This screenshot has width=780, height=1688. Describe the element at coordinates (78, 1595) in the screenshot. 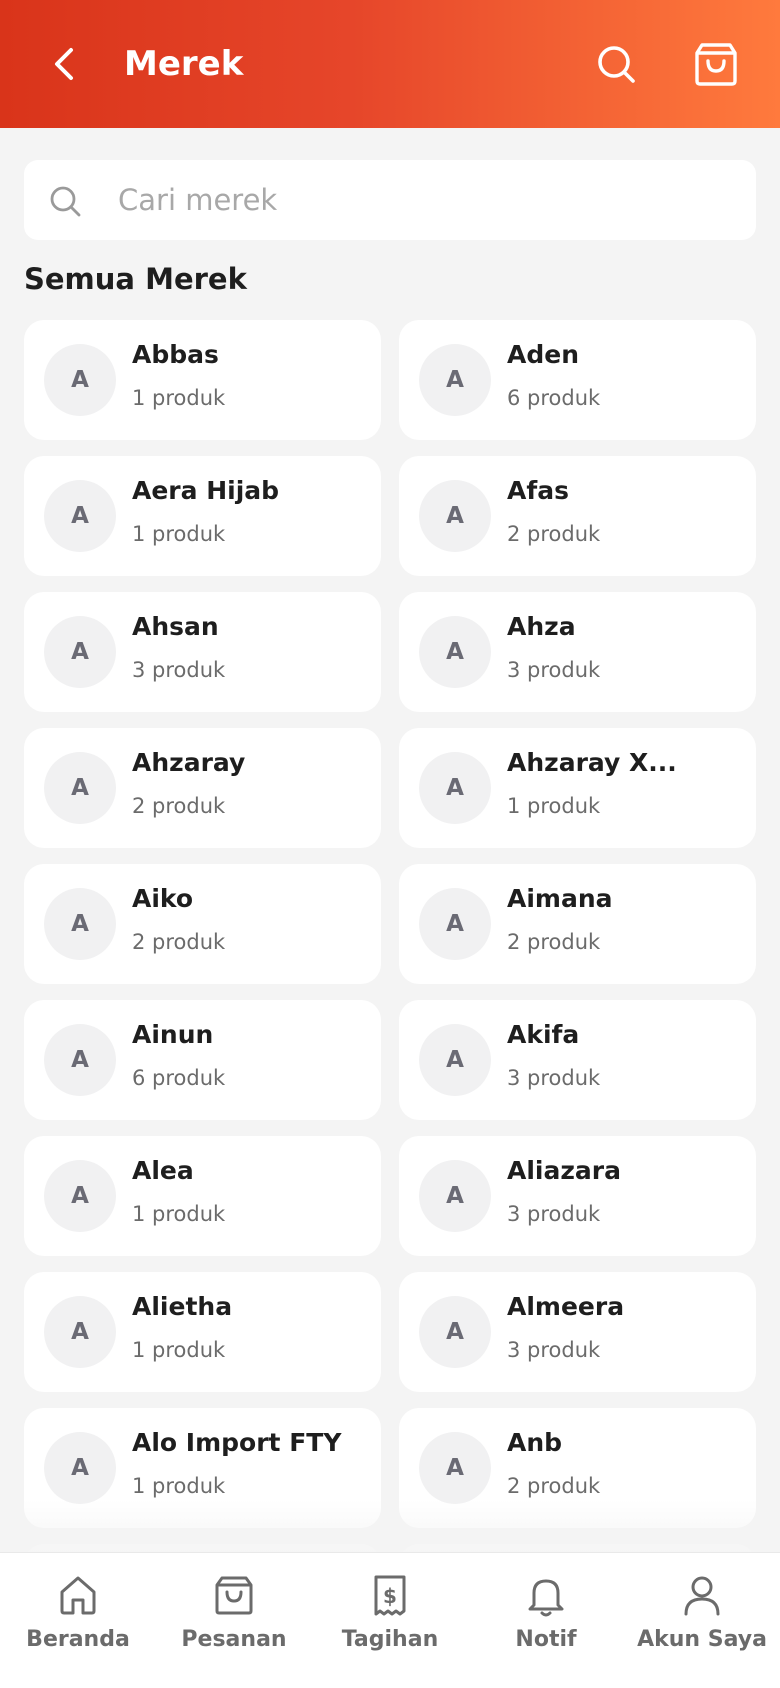

I see `home-icon` at that location.